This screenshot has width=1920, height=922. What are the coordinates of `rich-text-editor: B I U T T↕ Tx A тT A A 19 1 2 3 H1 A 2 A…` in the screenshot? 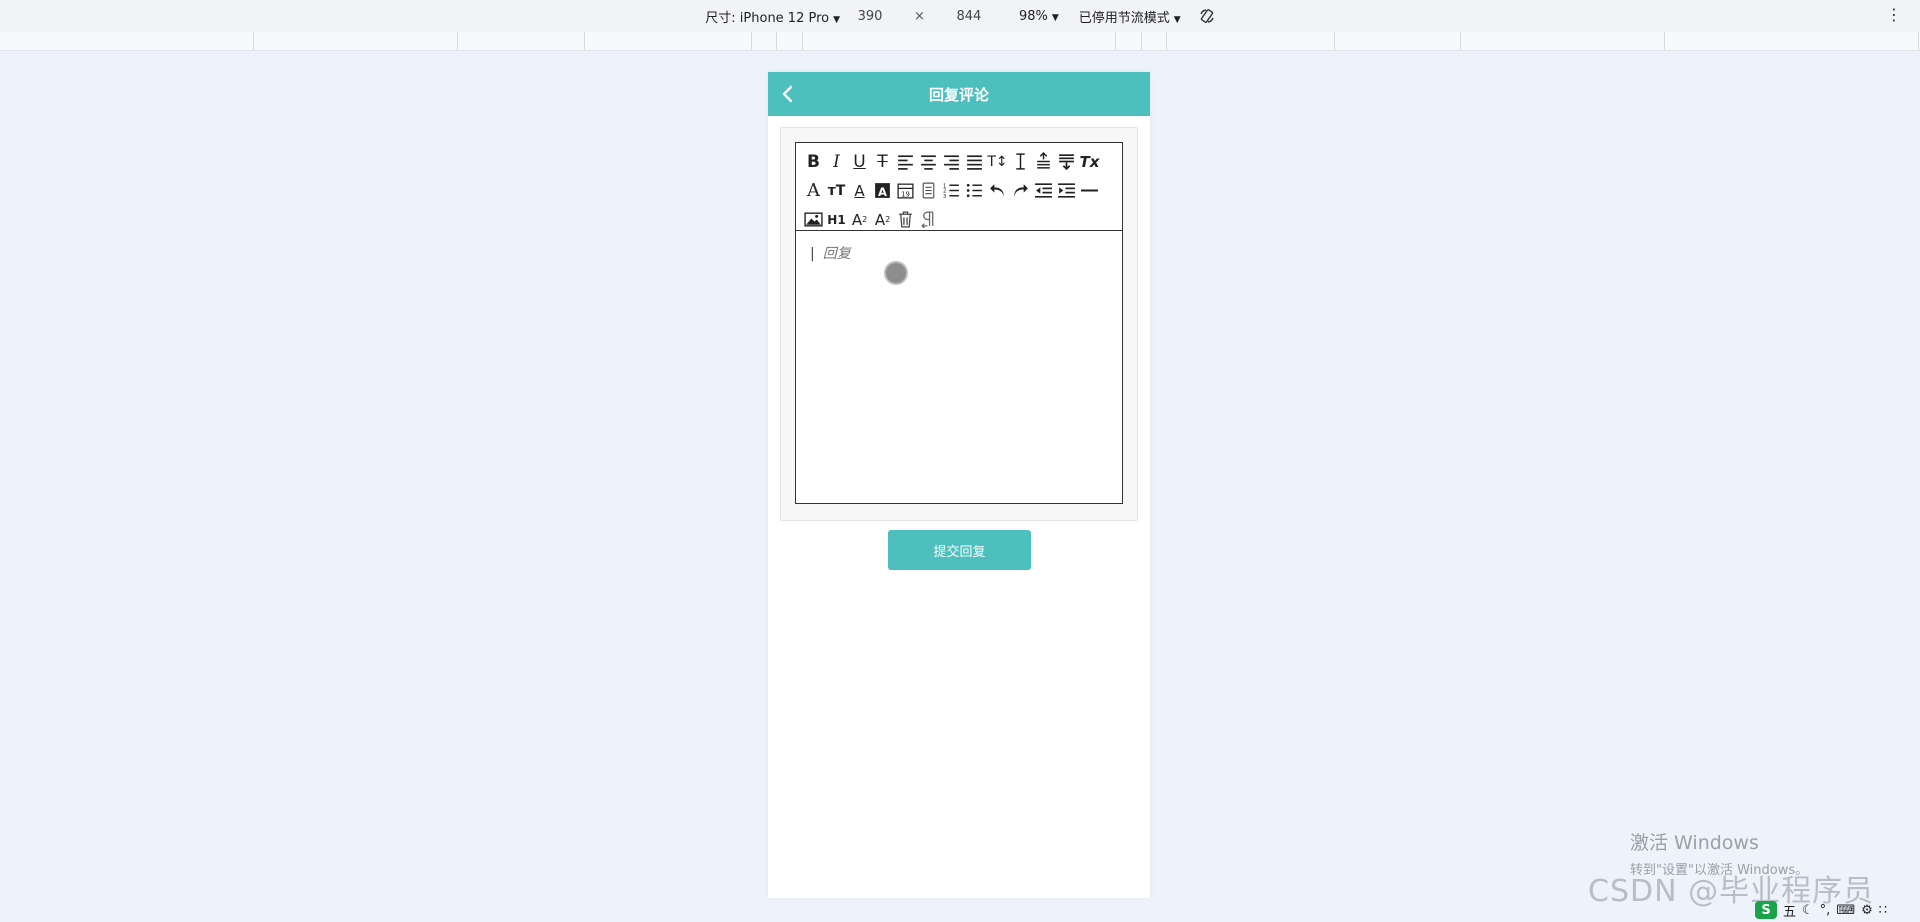 It's located at (959, 323).